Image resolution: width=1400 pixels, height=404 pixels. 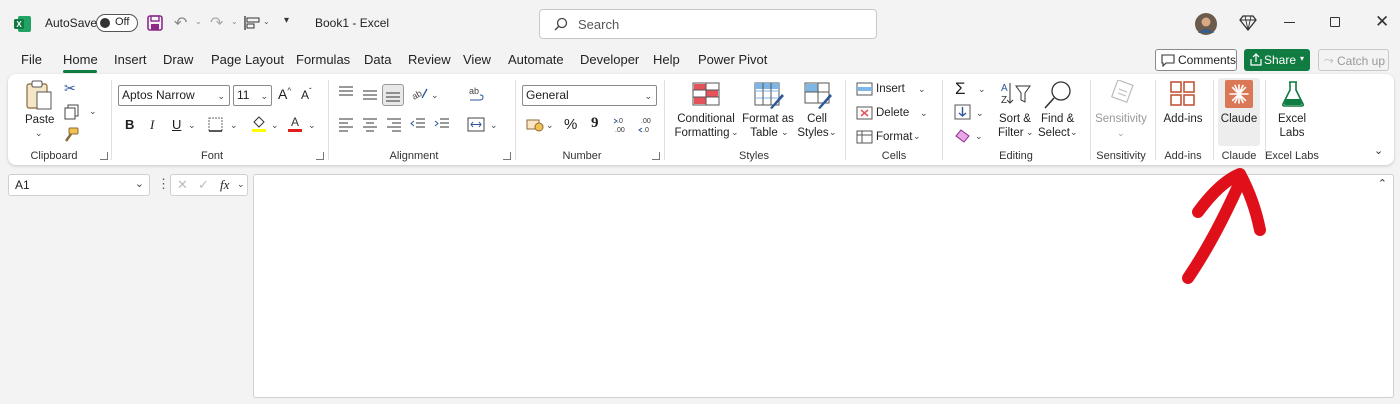 I want to click on clear-dropdown-icon: ⌄, so click(x=979, y=136).